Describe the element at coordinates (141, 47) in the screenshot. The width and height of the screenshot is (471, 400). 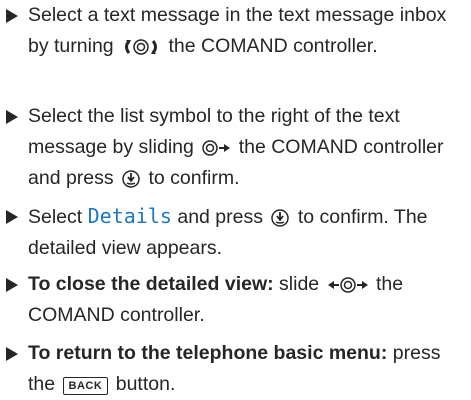
I see `rotate-controller-icon` at that location.